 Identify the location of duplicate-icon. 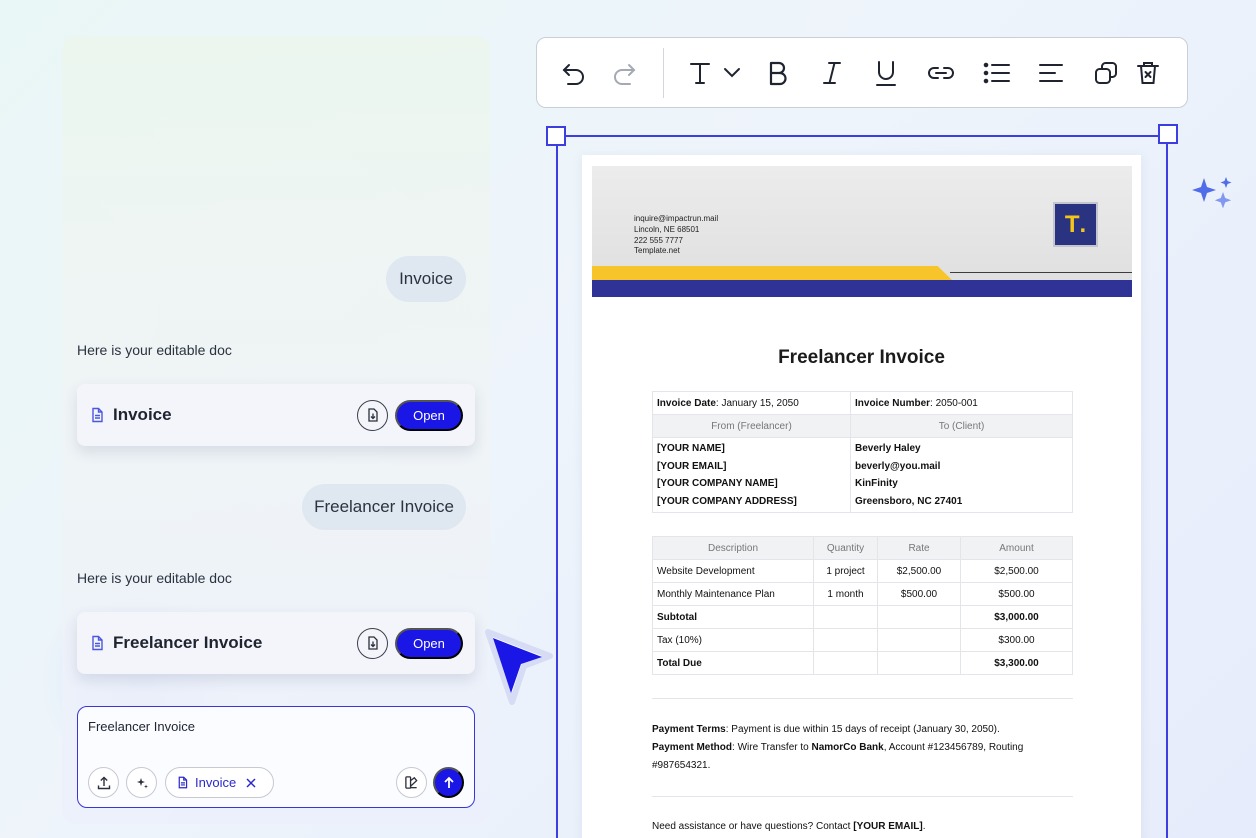
(1106, 73).